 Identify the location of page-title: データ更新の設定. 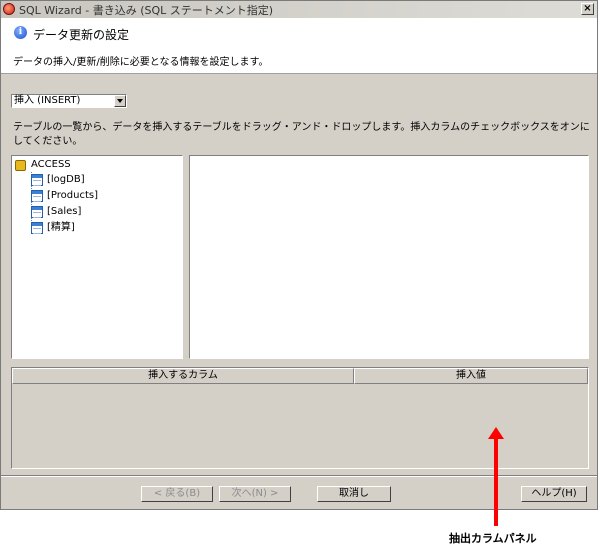
(81, 35).